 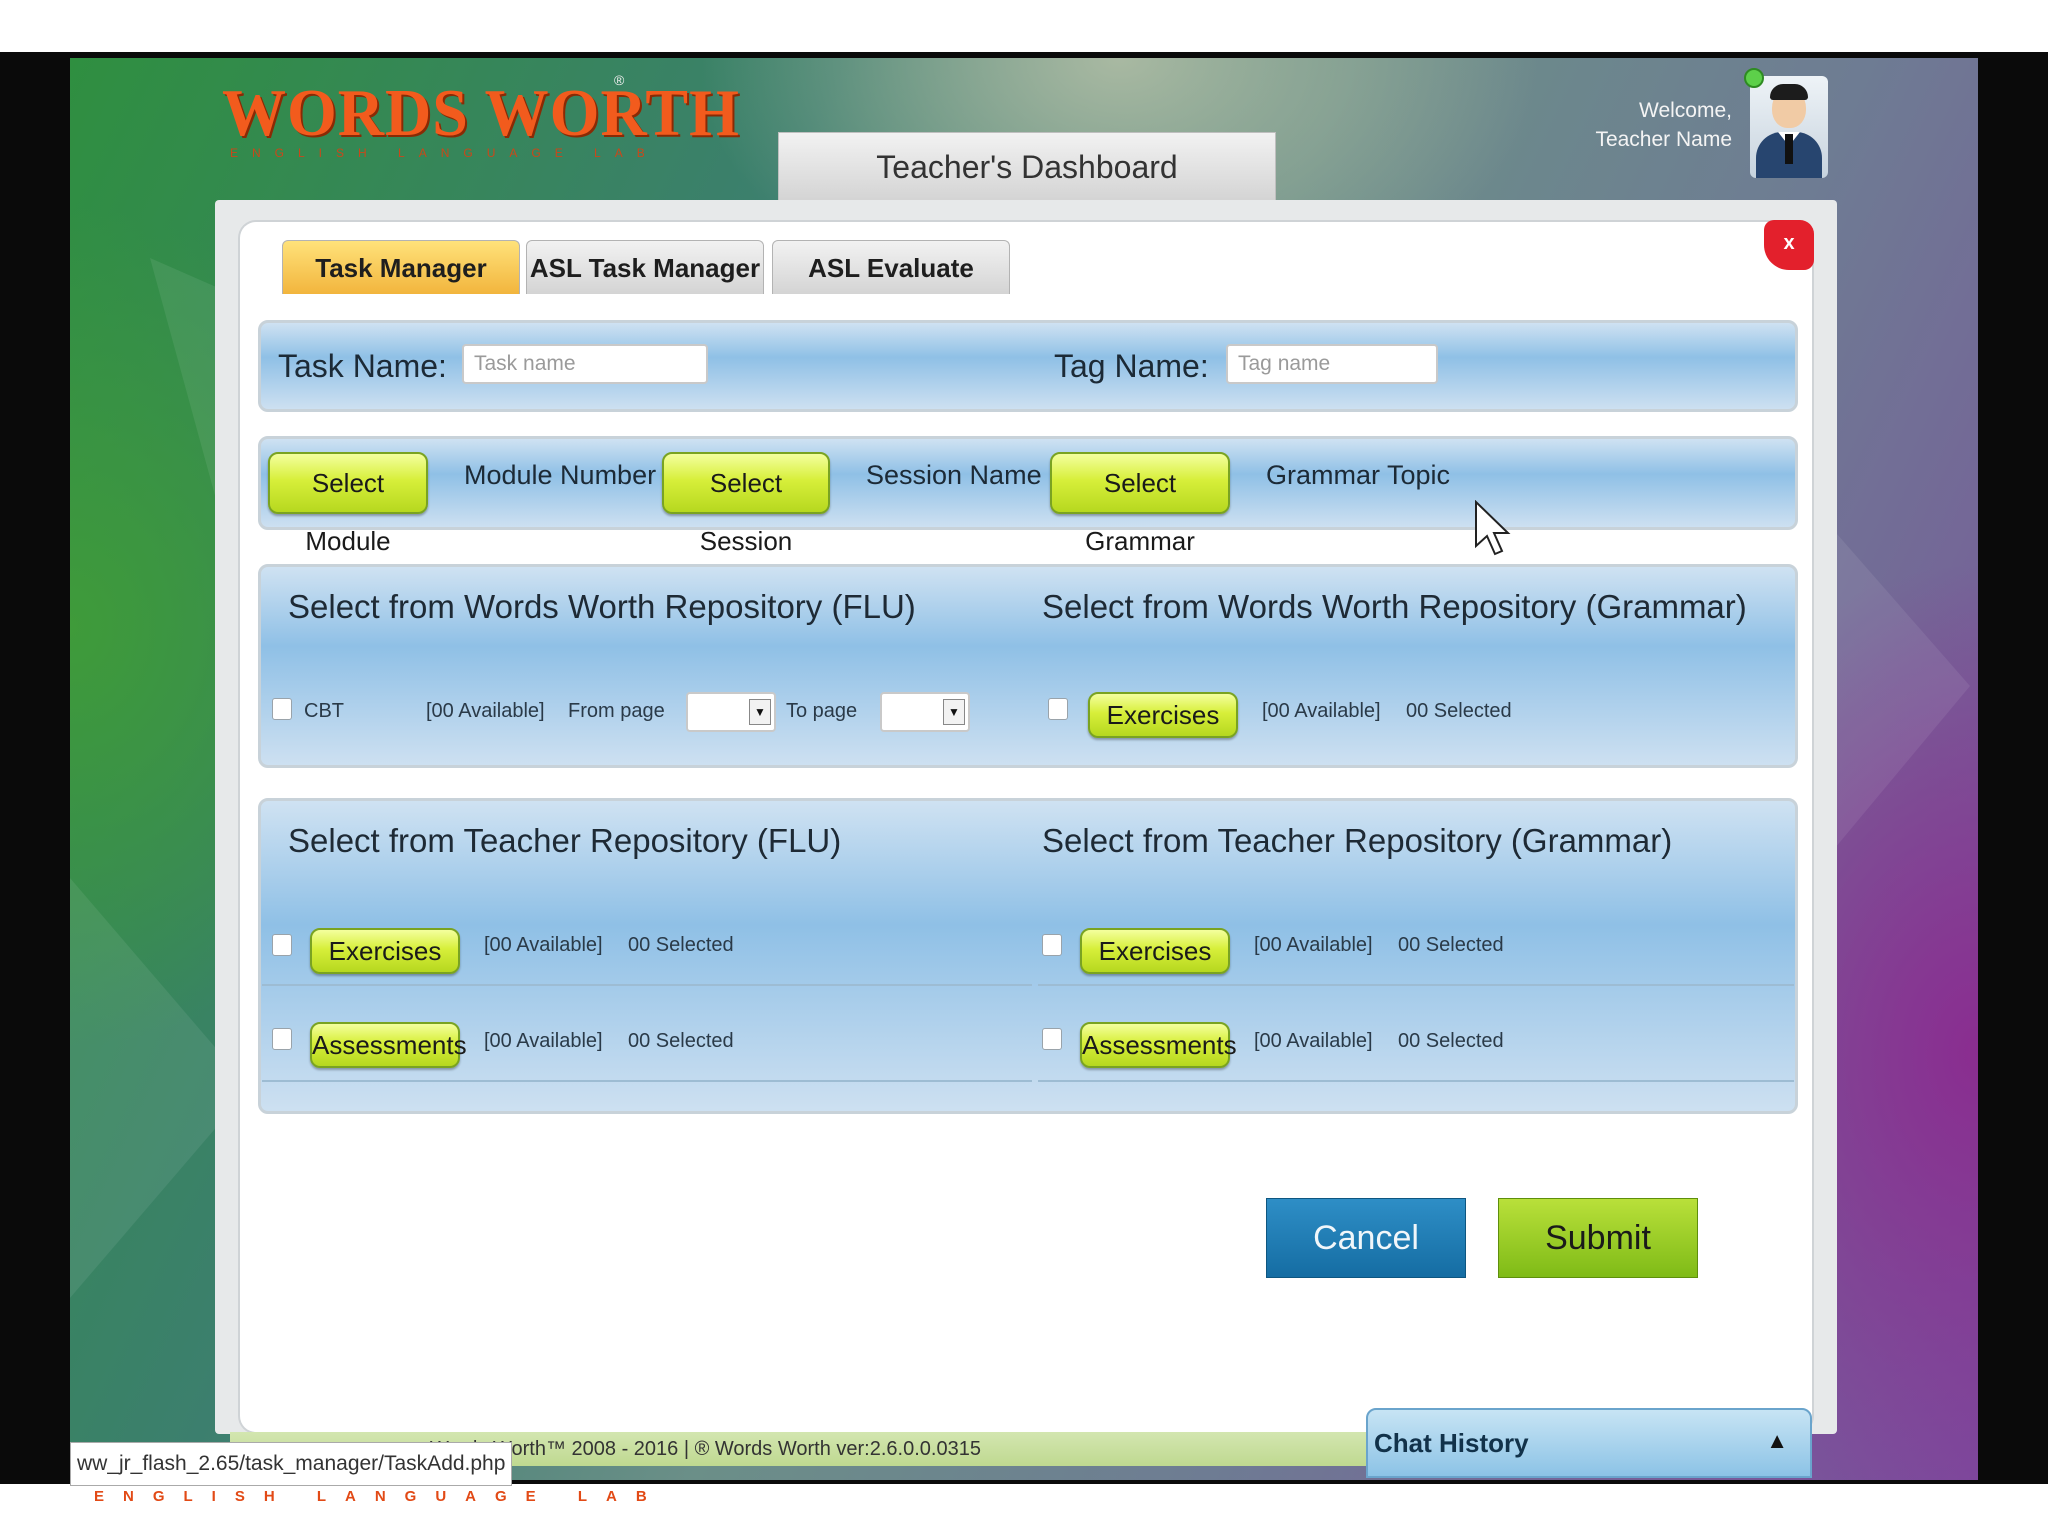 What do you see at coordinates (444, 153) in the screenshot?
I see `logo-subtitle: ENGLISH LANGUAGE LAB` at bounding box center [444, 153].